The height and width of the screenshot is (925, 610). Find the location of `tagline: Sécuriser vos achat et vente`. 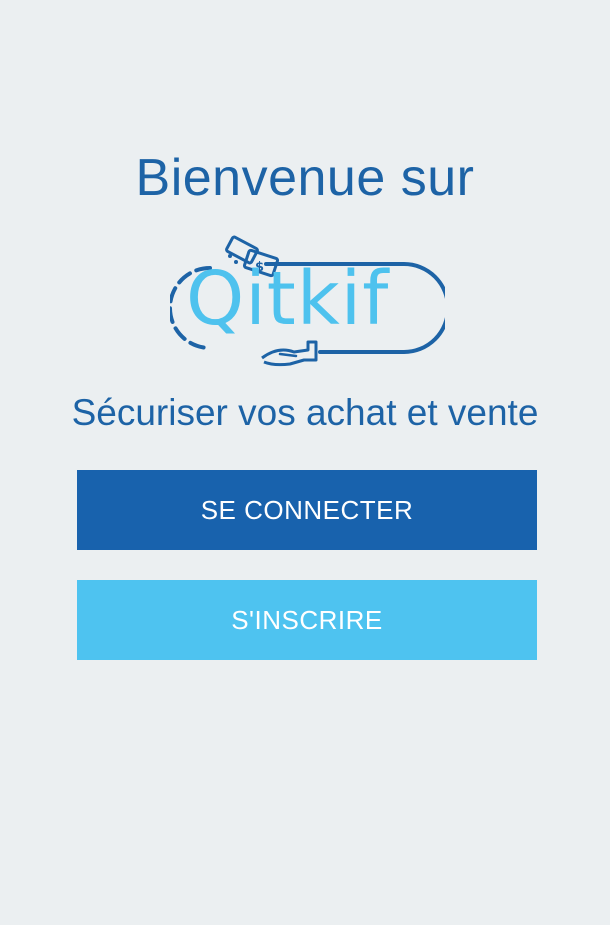

tagline: Sécuriser vos achat et vente is located at coordinates (305, 412).